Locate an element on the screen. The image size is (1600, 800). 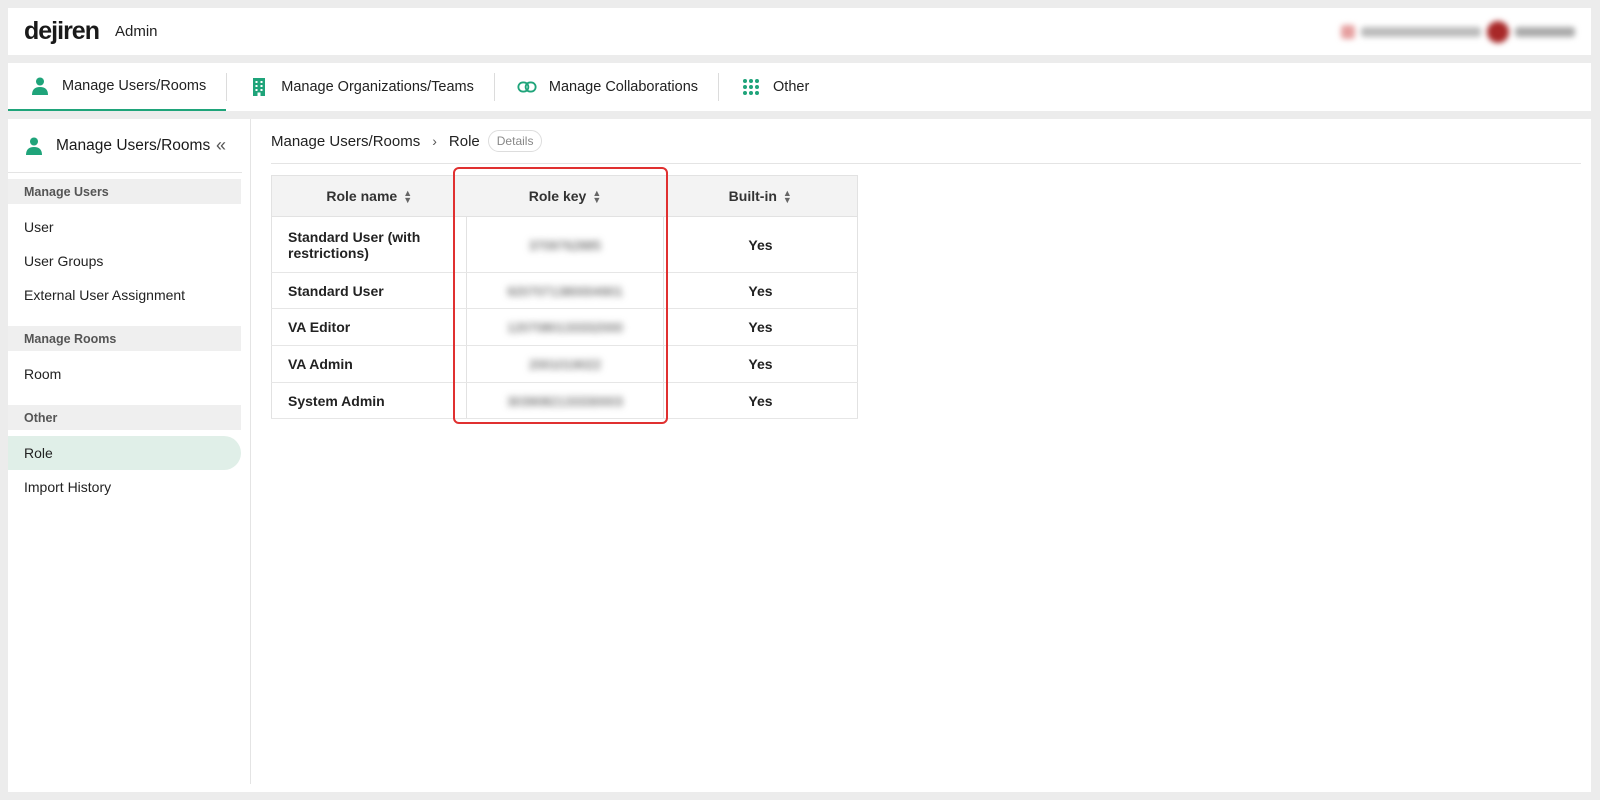
tab-label: Manage Collaborations is located at coordinates (623, 87).